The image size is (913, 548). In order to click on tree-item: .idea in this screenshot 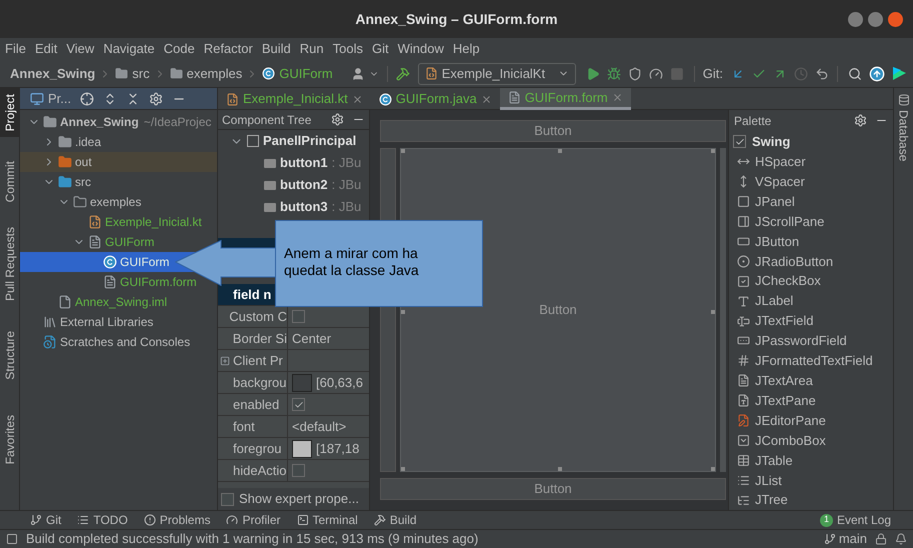, I will do `click(118, 142)`.